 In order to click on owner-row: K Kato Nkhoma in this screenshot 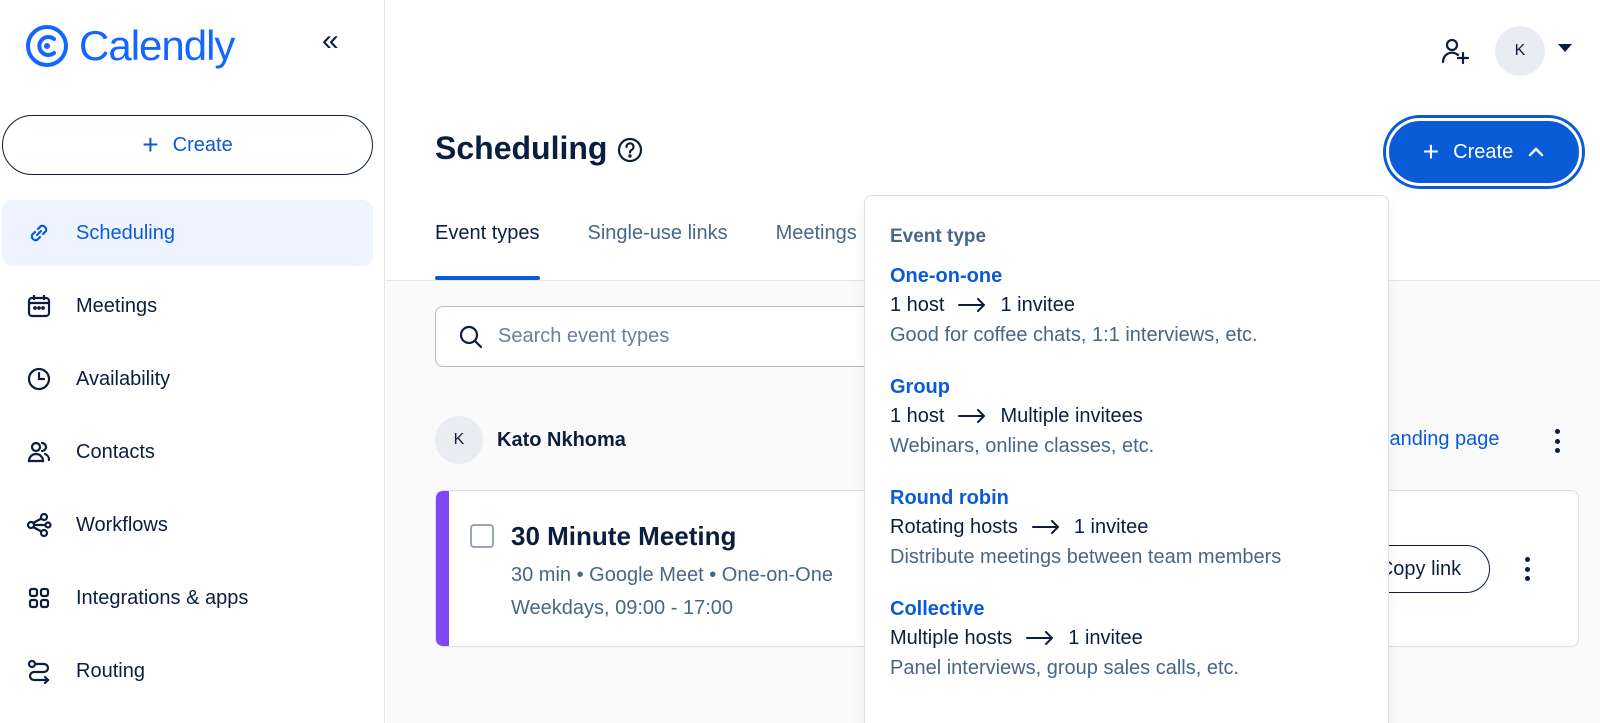, I will do `click(530, 440)`.